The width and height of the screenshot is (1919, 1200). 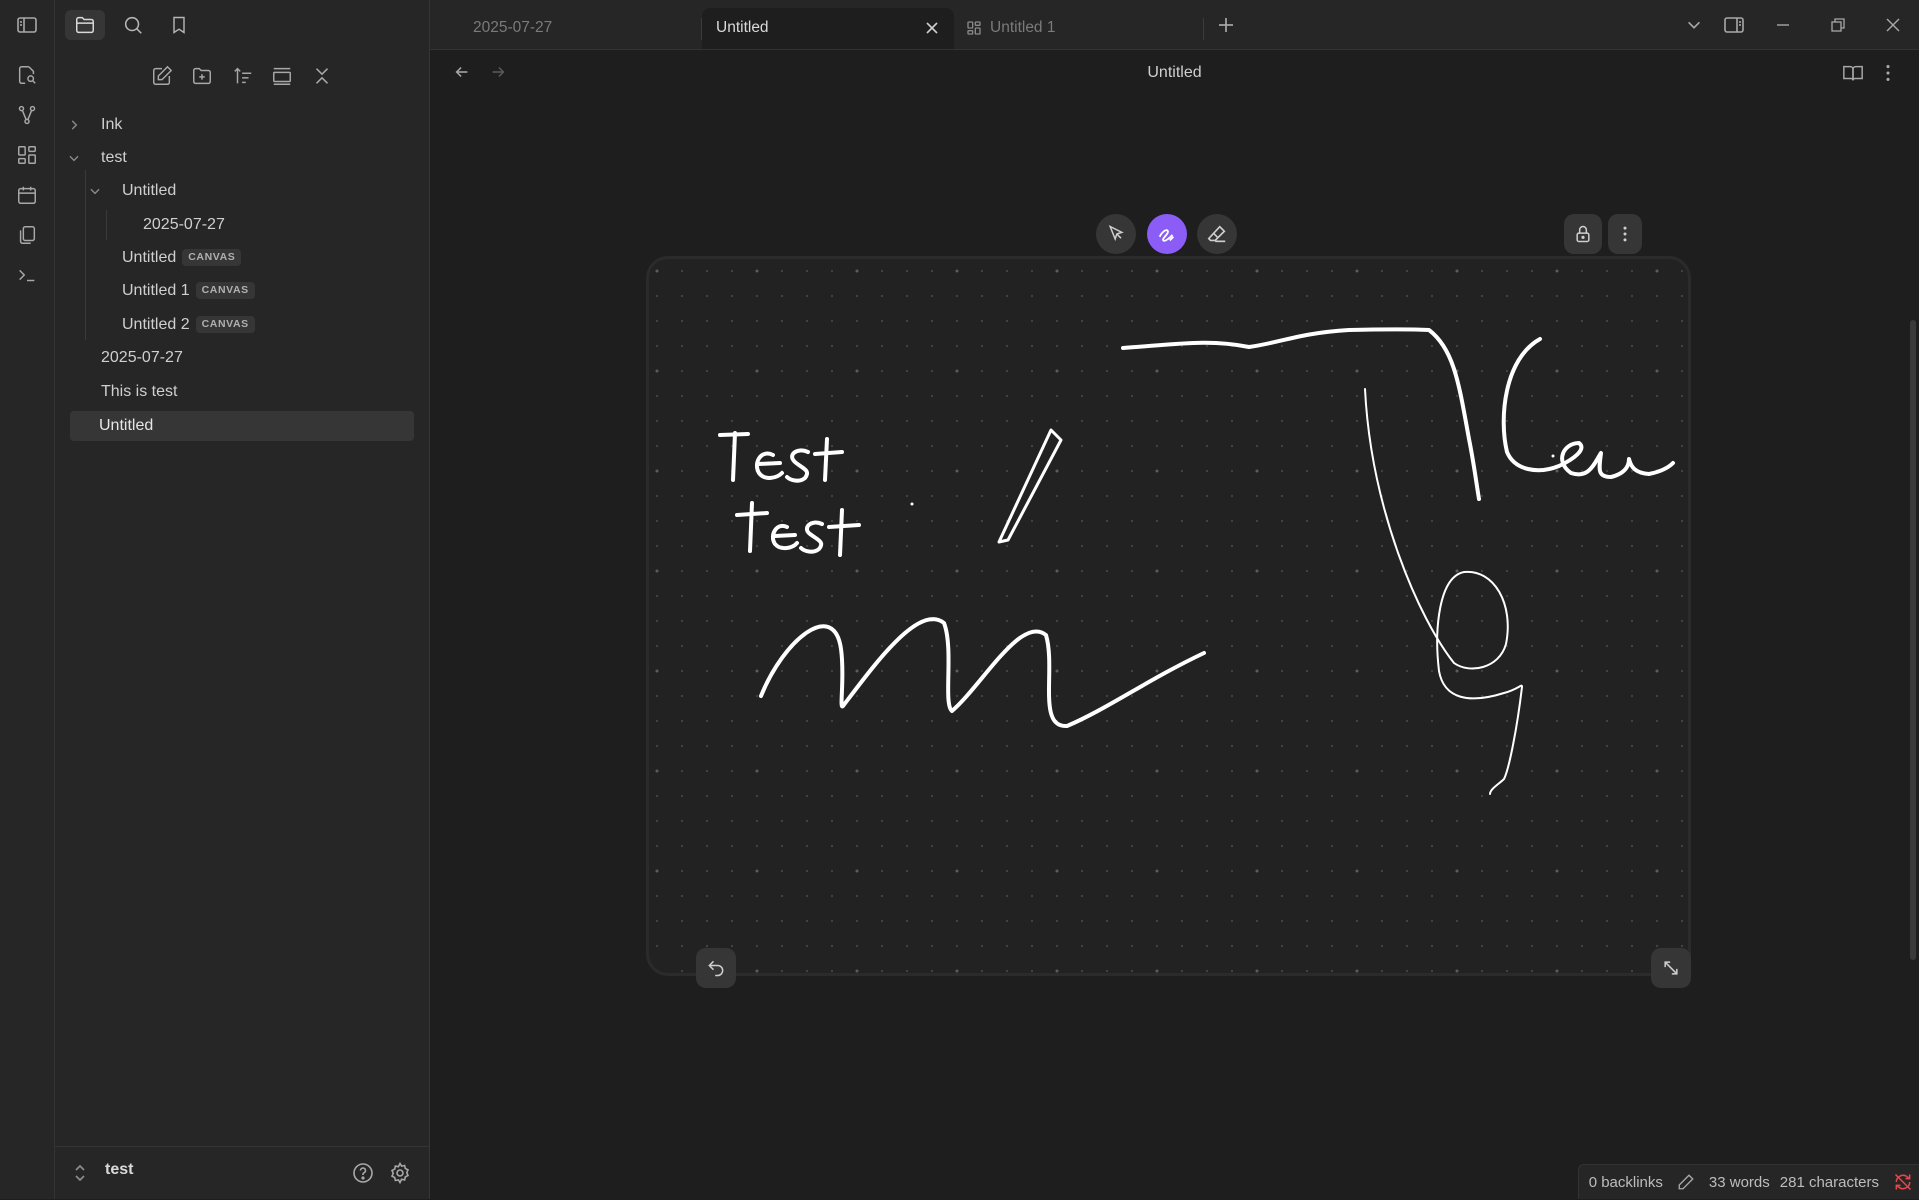 I want to click on vault-name: test, so click(x=119, y=1170).